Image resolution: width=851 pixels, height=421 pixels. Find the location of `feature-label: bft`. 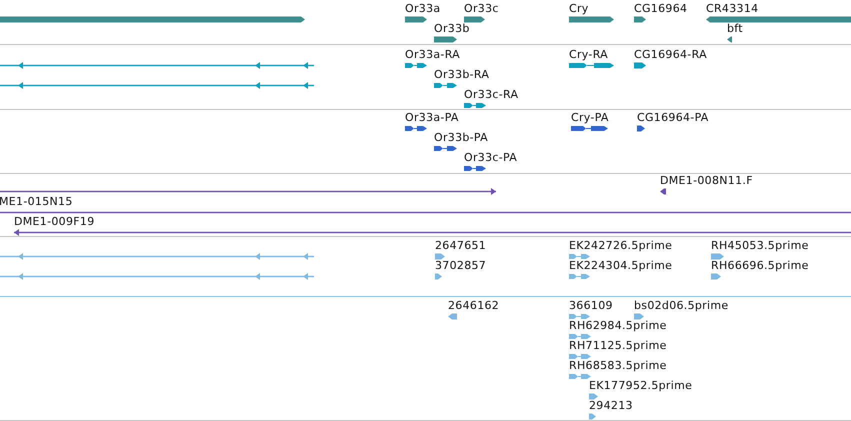

feature-label: bft is located at coordinates (735, 29).